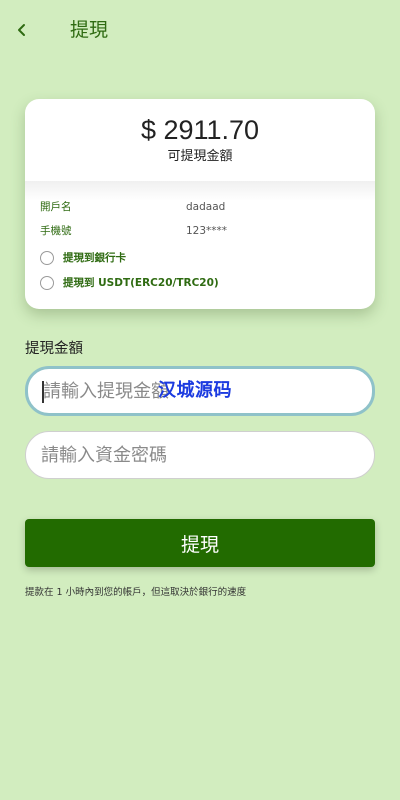 The image size is (400, 800). I want to click on chevron-left-icon, so click(21, 30).